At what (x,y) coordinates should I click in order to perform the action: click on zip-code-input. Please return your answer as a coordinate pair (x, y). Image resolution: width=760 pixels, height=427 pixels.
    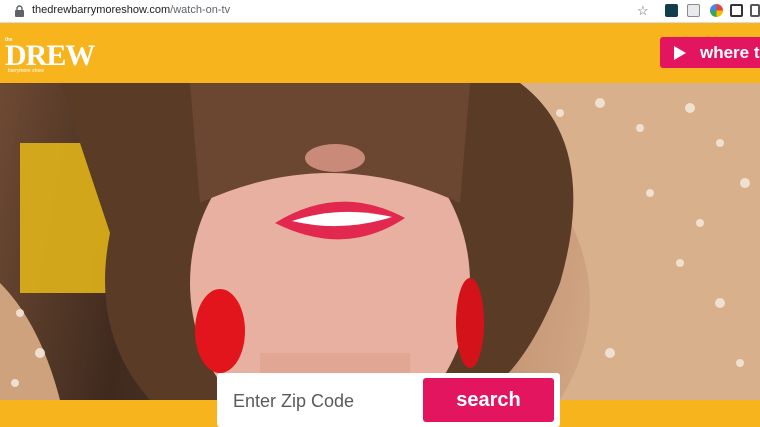
    Looking at the image, I should click on (323, 401).